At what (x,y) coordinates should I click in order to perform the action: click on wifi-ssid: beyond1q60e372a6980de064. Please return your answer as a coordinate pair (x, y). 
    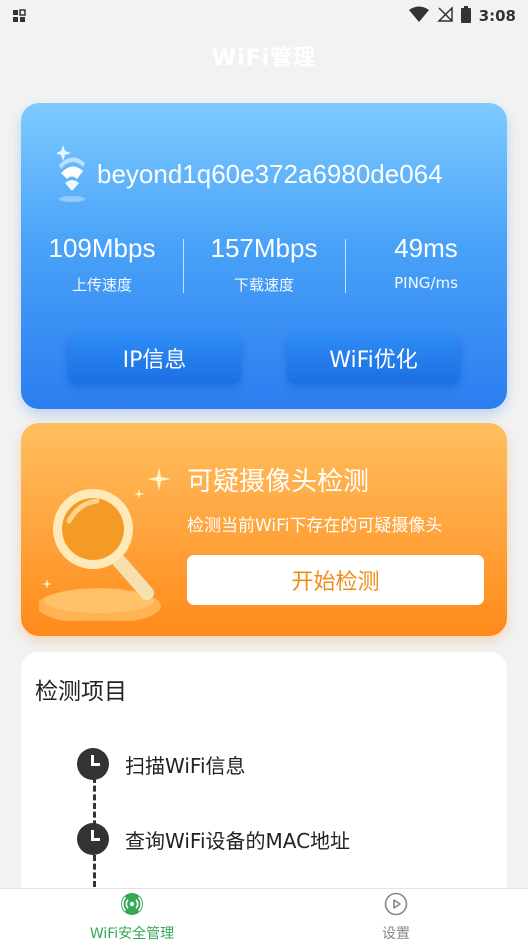
    Looking at the image, I should click on (270, 173).